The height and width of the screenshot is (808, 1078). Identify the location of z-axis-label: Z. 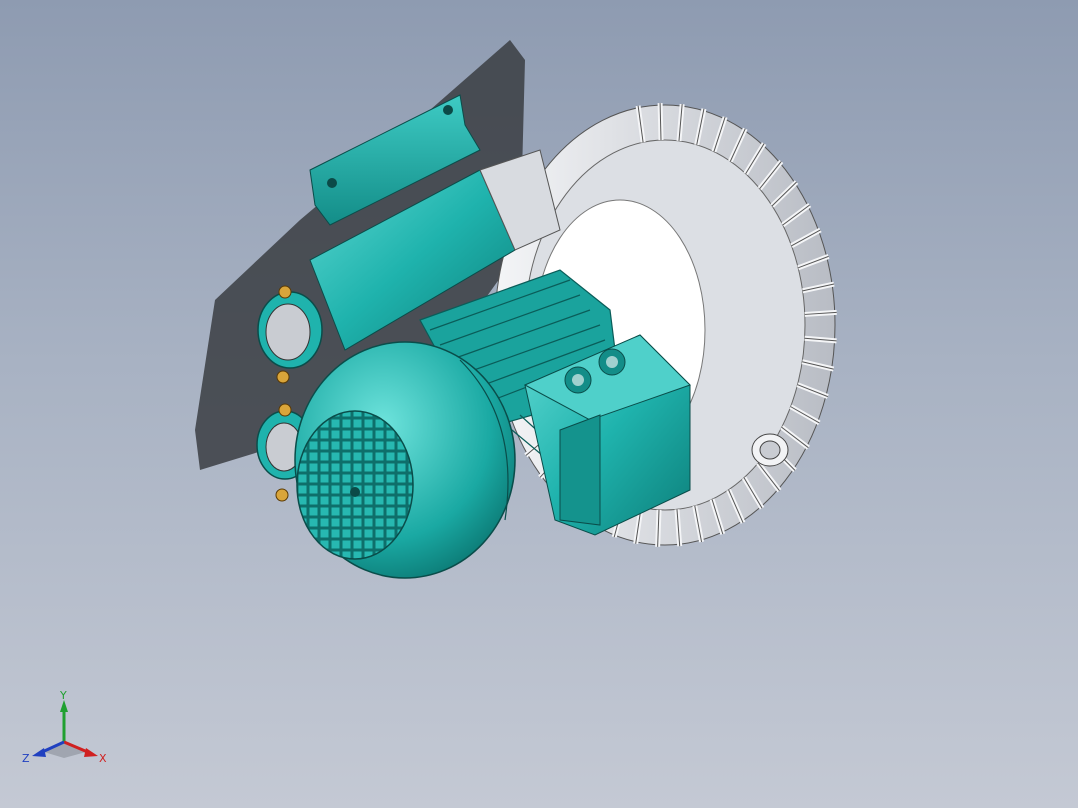
(26, 758).